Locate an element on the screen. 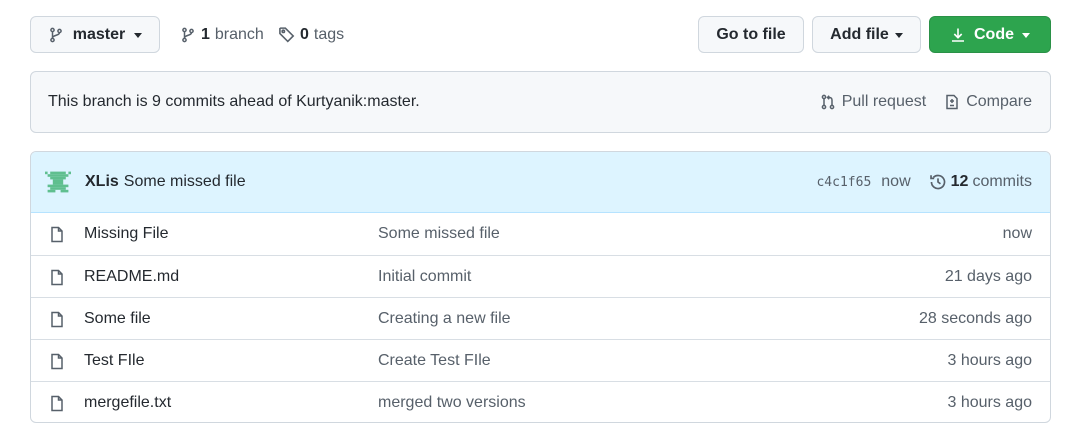 The image size is (1080, 446). file-commit-age: 21 days ago is located at coordinates (988, 276).